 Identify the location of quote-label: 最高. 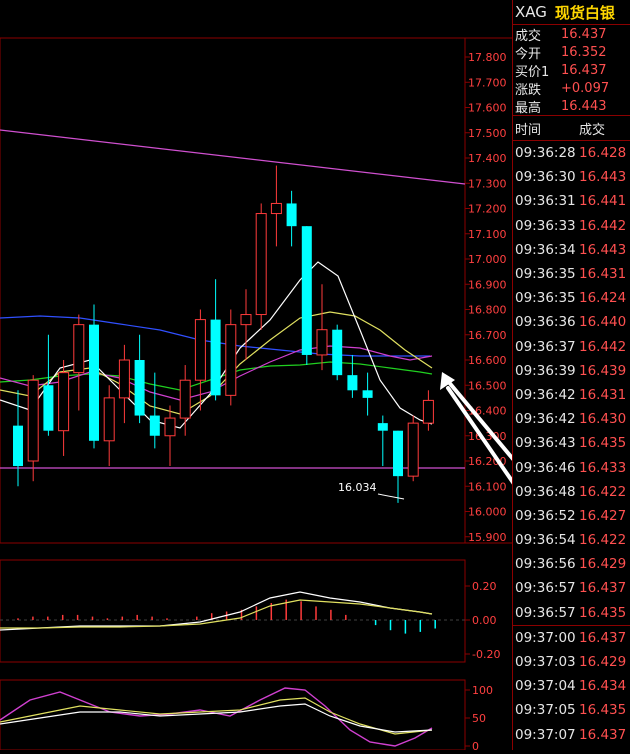
(528, 108).